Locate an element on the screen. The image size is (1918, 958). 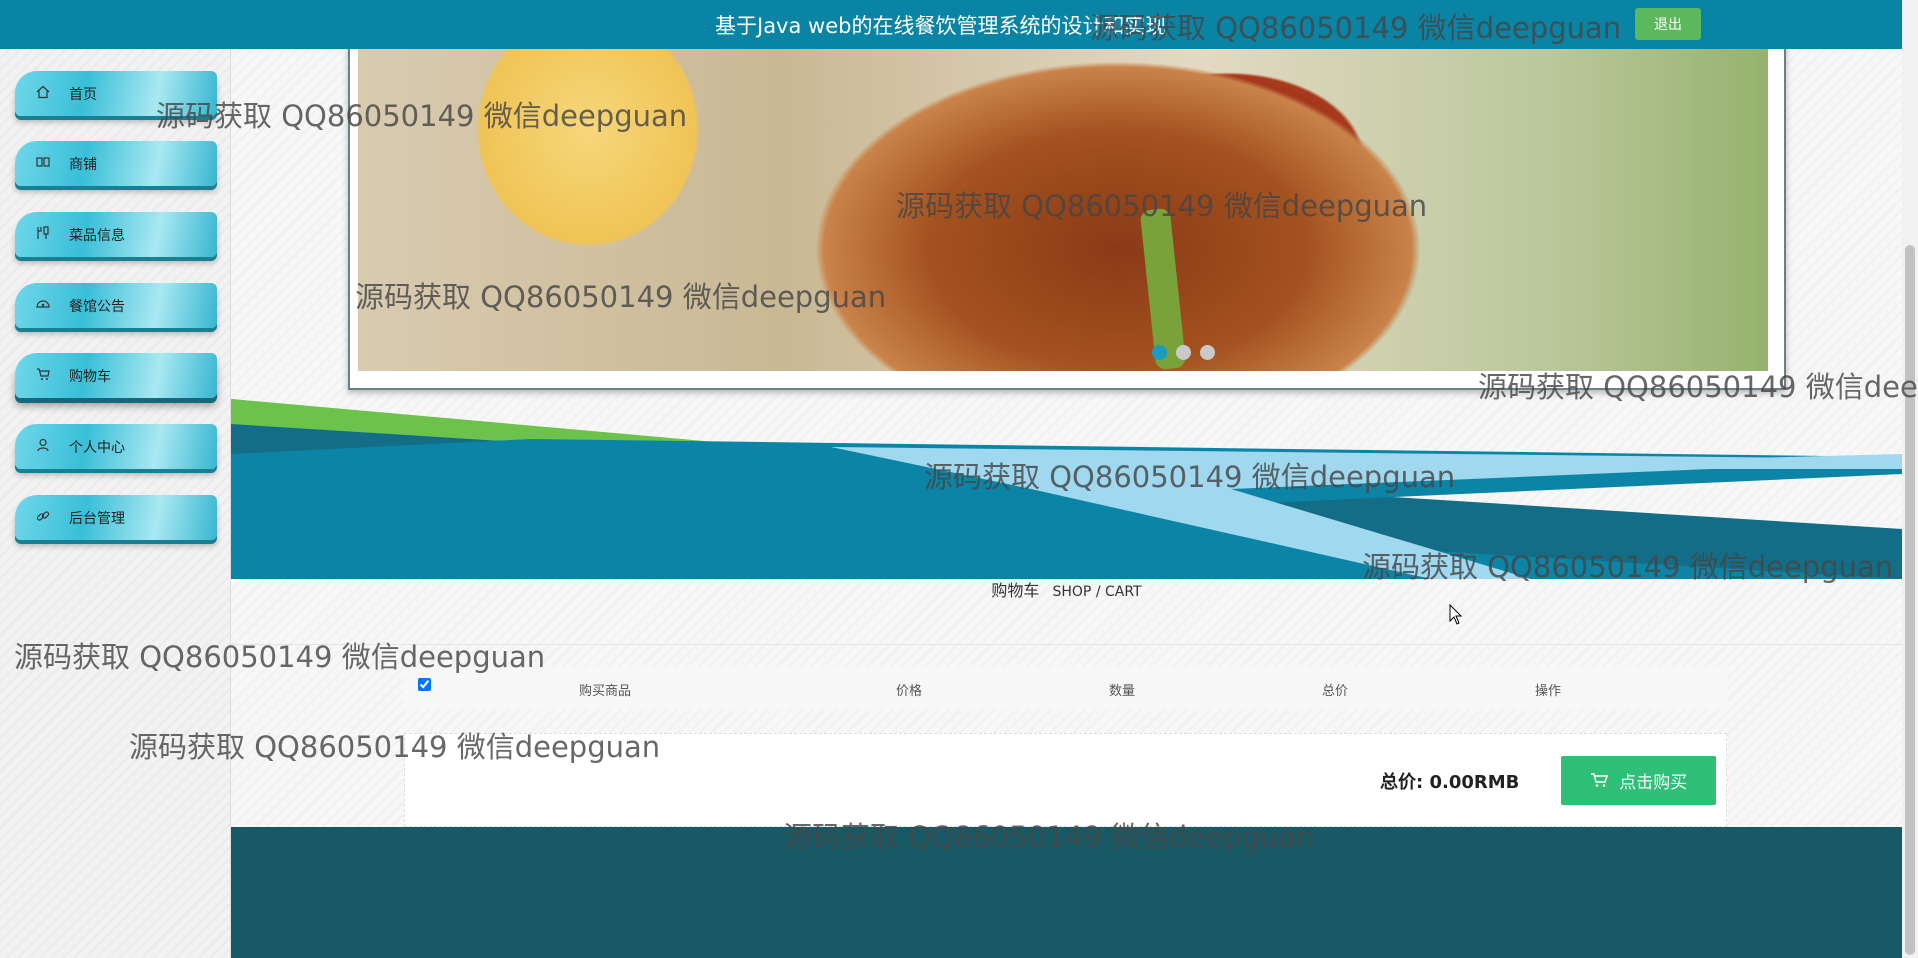
sidebar-item-label: 菜品信息 is located at coordinates (97, 236).